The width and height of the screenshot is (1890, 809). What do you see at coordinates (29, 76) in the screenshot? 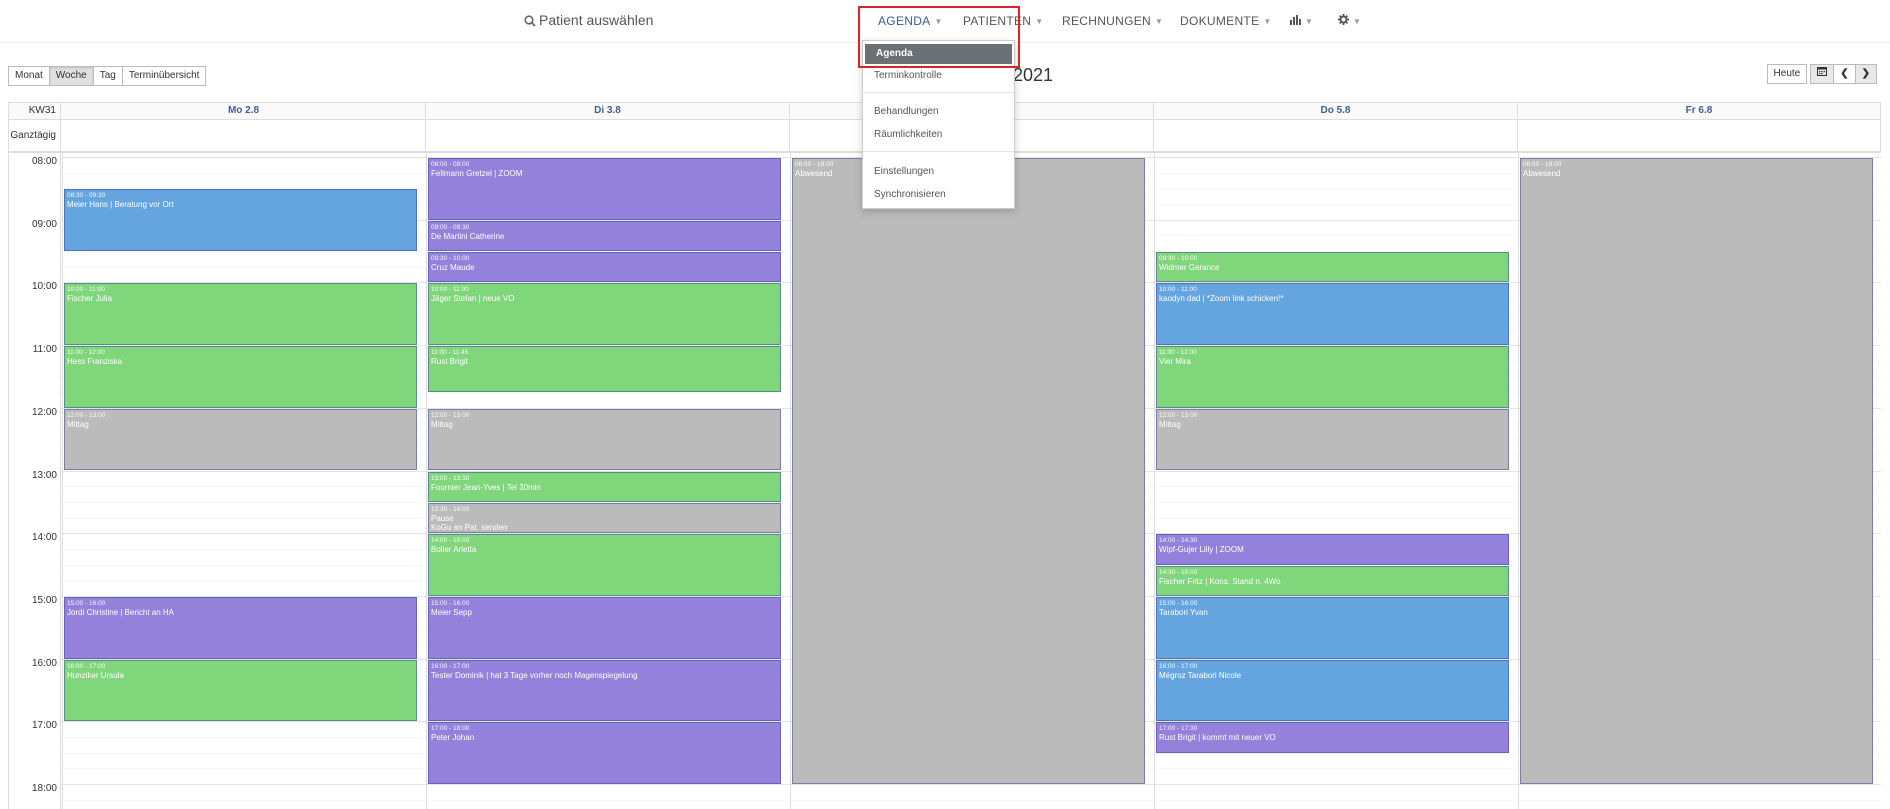
I see `view-month-button: Monat` at bounding box center [29, 76].